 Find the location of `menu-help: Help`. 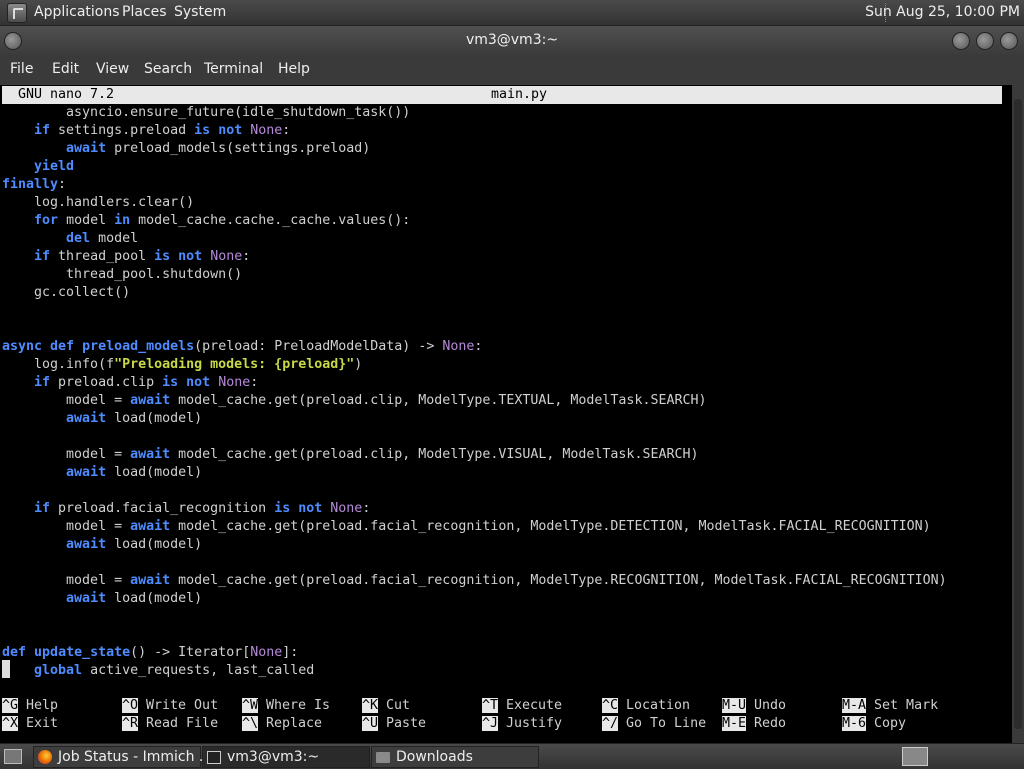

menu-help: Help is located at coordinates (294, 69).